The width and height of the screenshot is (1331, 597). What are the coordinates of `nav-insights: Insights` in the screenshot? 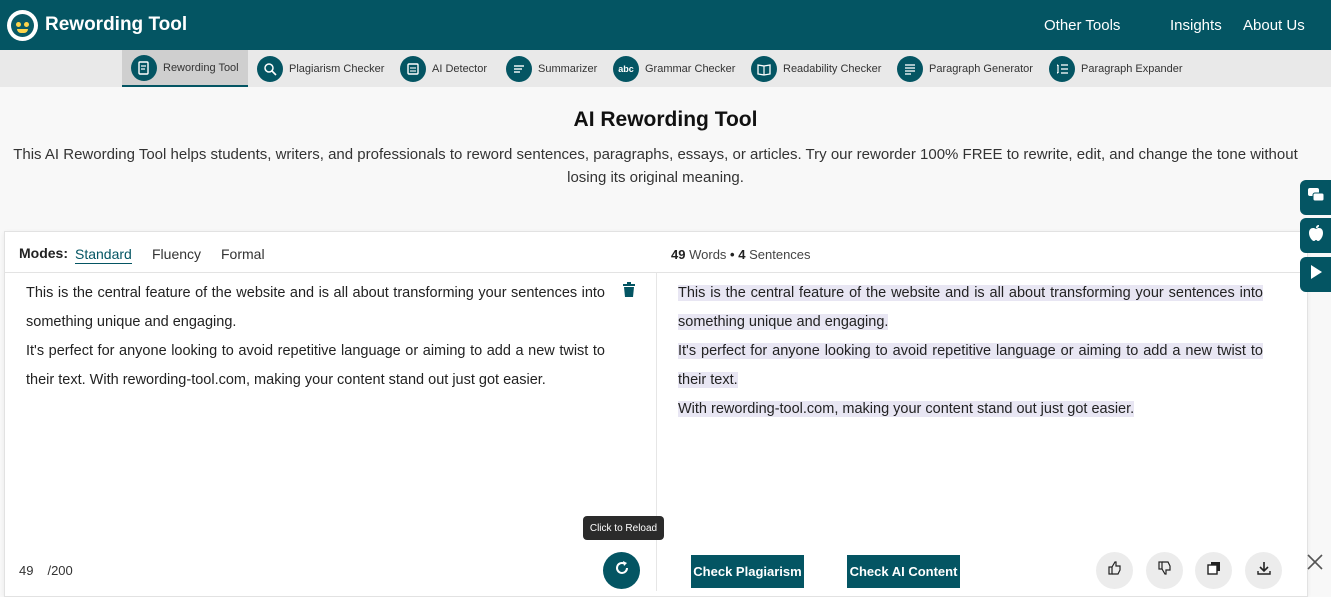 It's located at (1196, 25).